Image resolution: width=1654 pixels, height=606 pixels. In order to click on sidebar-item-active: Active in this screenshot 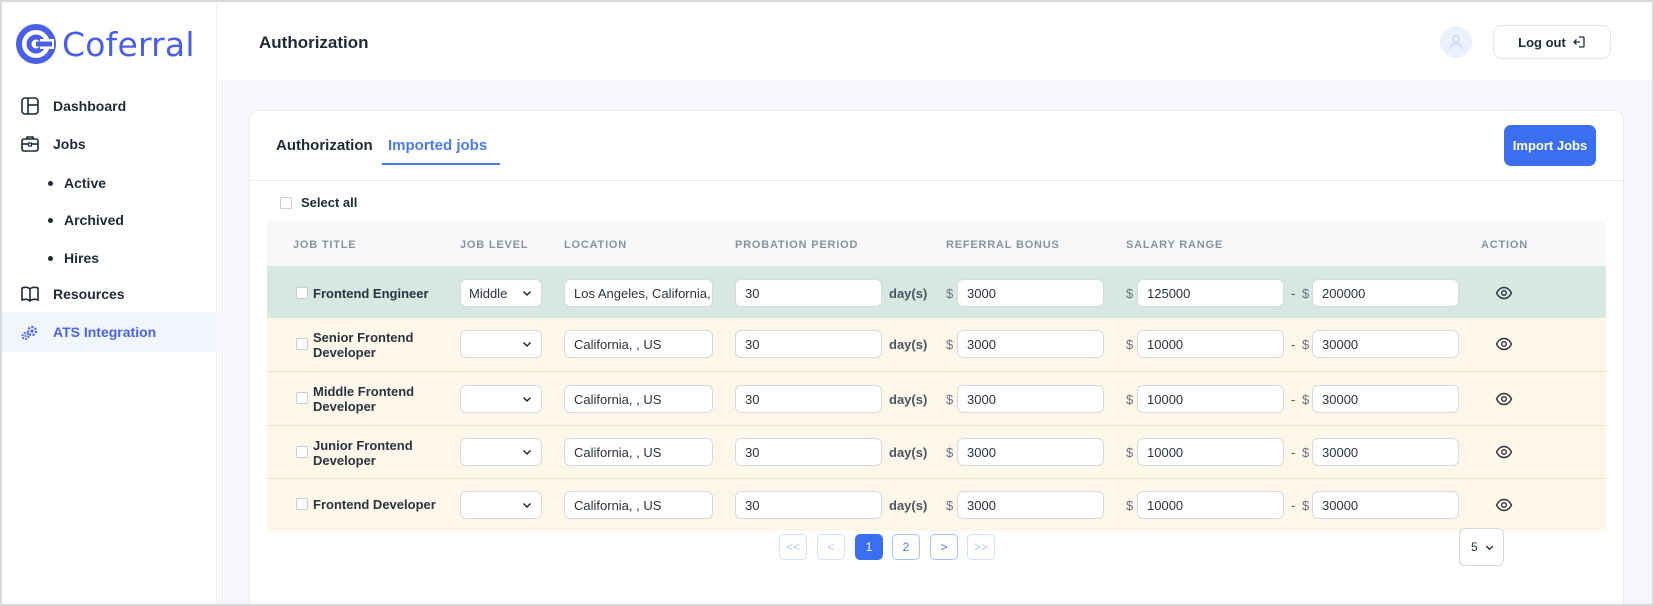, I will do `click(77, 183)`.